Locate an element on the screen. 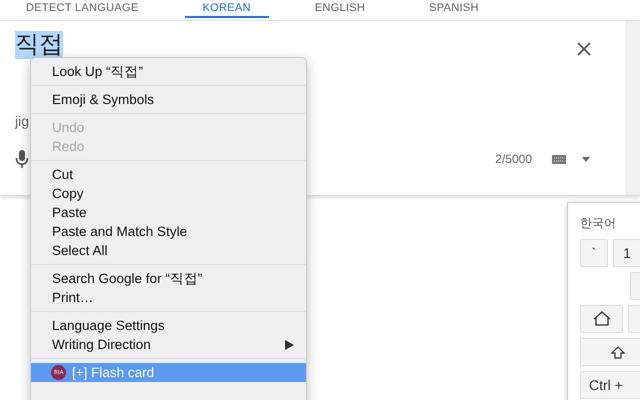 Image resolution: width=640 pixels, height=400 pixels. menu-item-label: Paste is located at coordinates (69, 212).